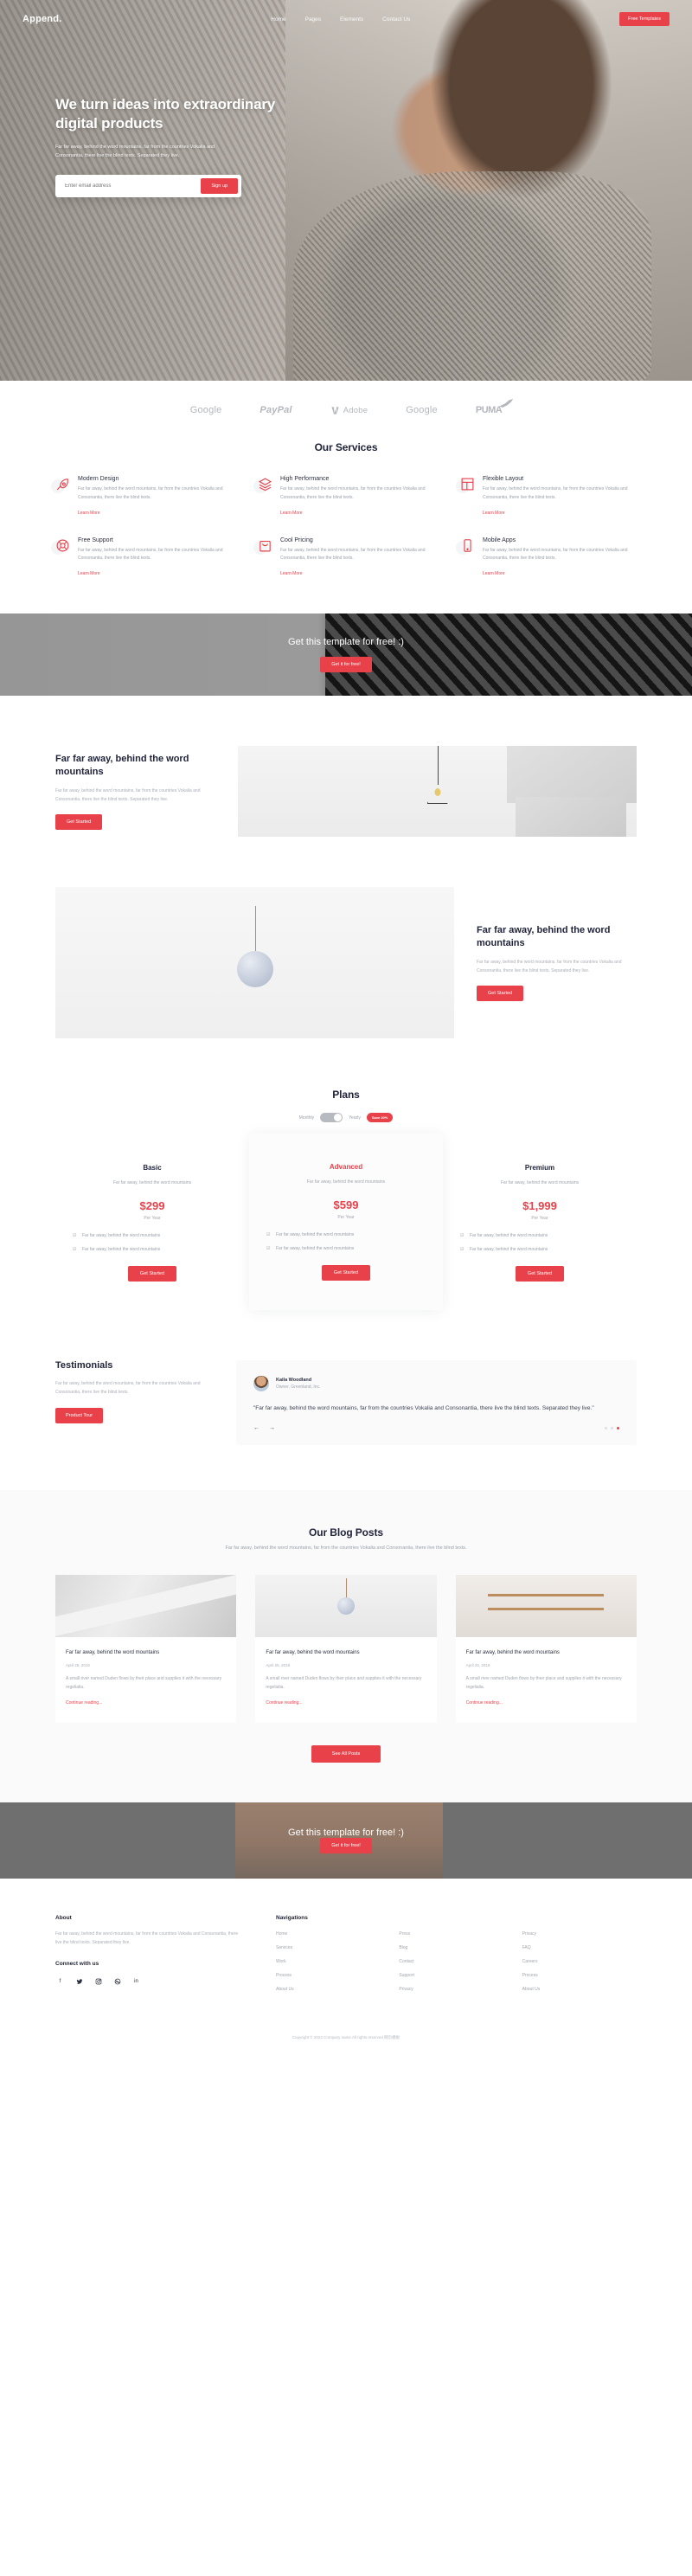 This screenshot has height=2576, width=692. I want to click on footer-link: Services, so click(333, 1948).